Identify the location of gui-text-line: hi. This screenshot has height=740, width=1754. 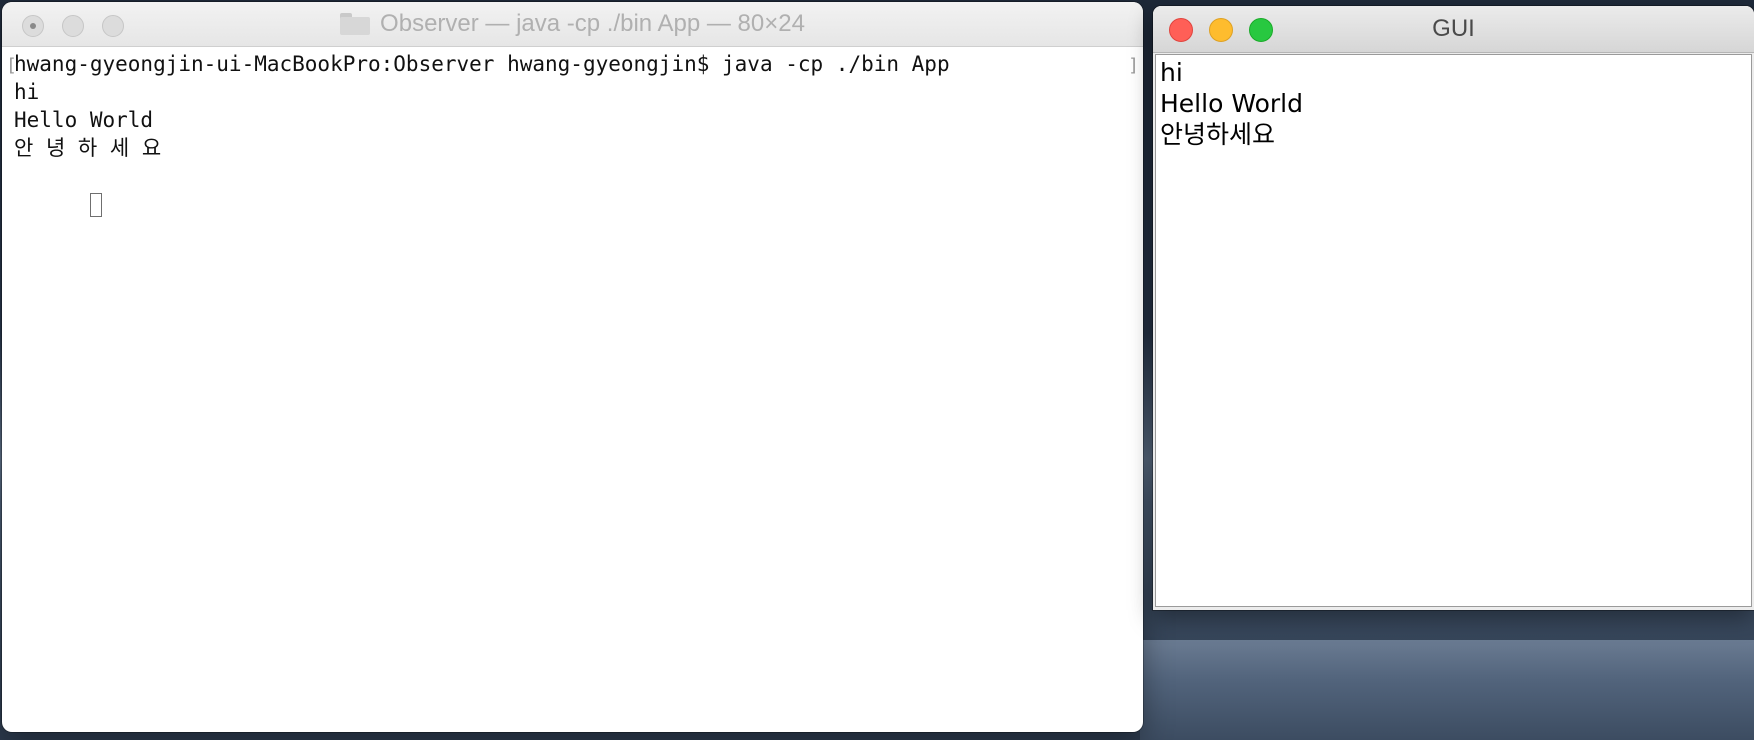
(1171, 72).